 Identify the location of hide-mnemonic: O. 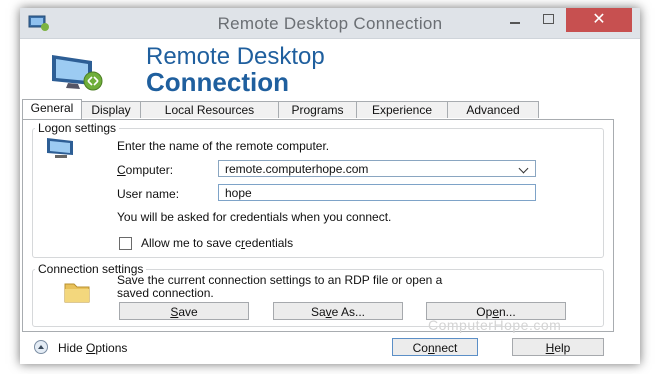
(91, 348).